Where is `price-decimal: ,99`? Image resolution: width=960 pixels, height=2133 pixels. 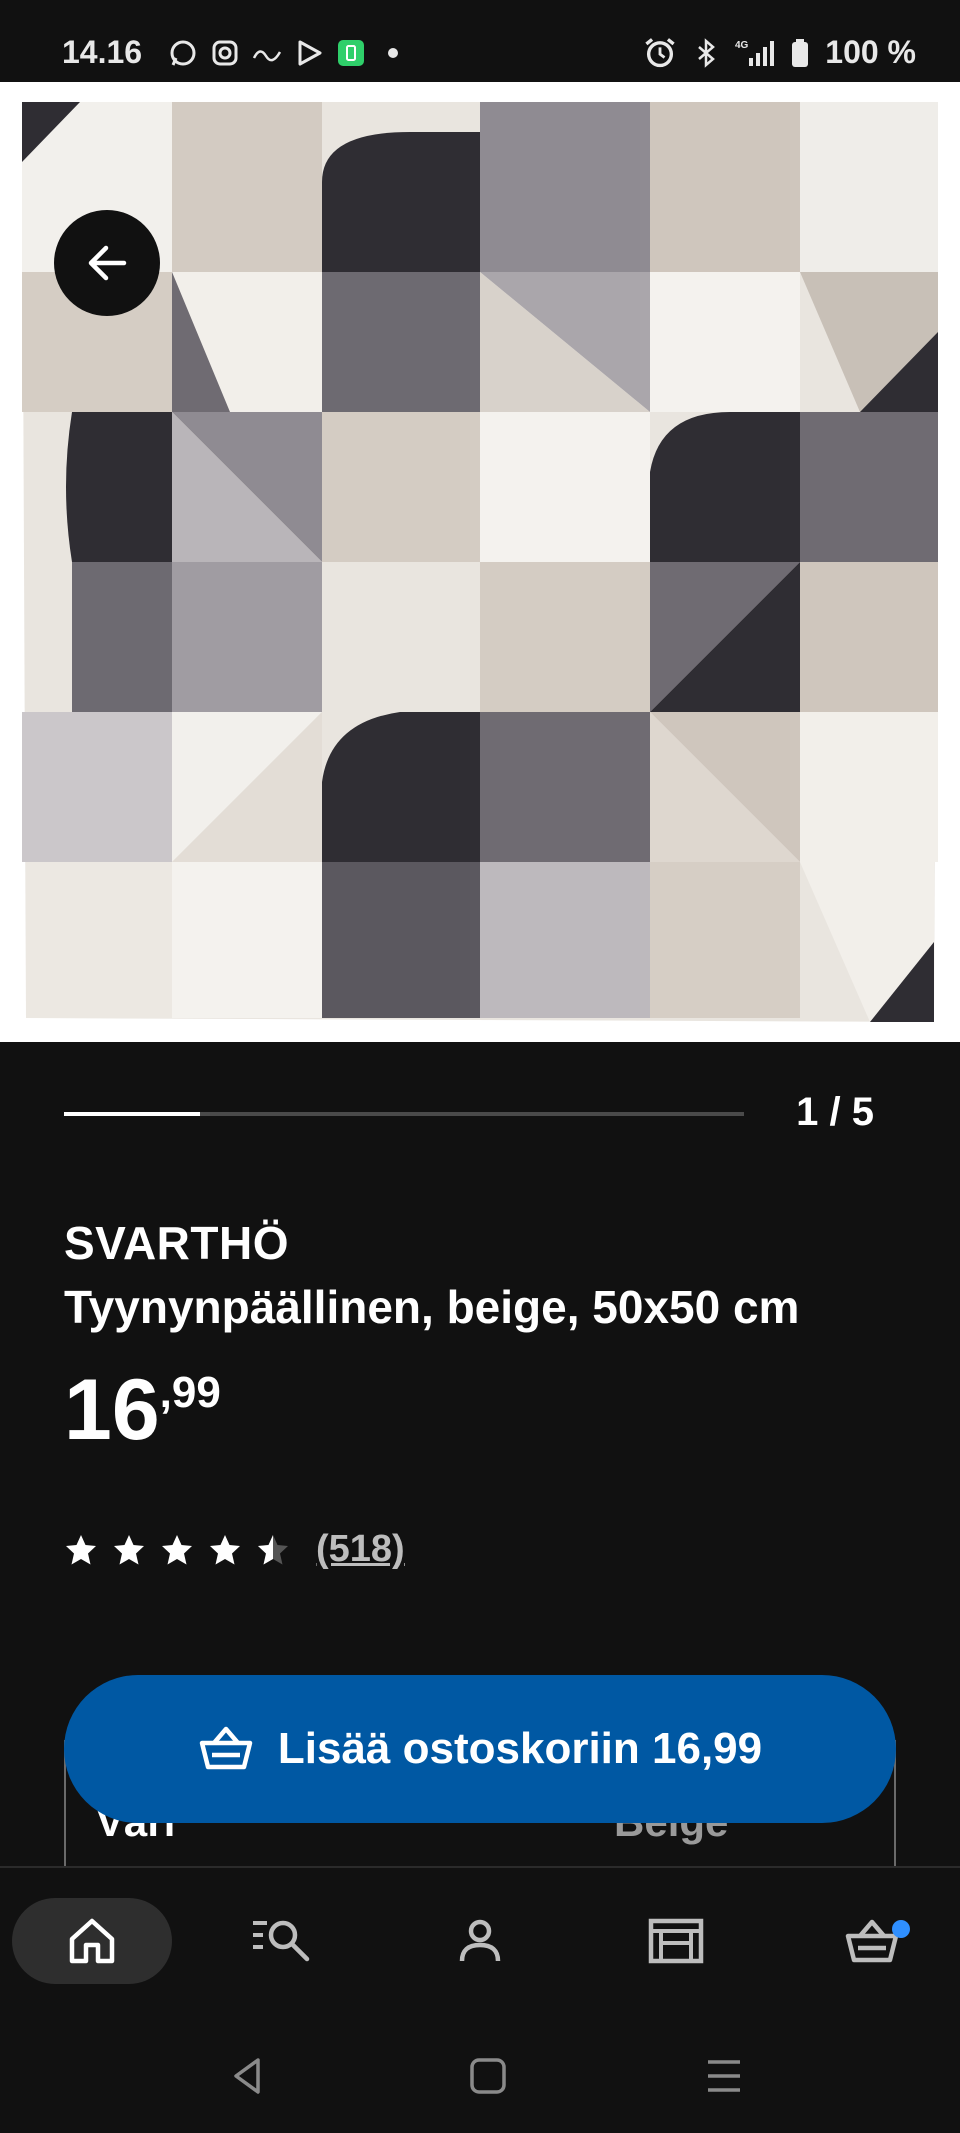
price-decimal: ,99 is located at coordinates (190, 1392).